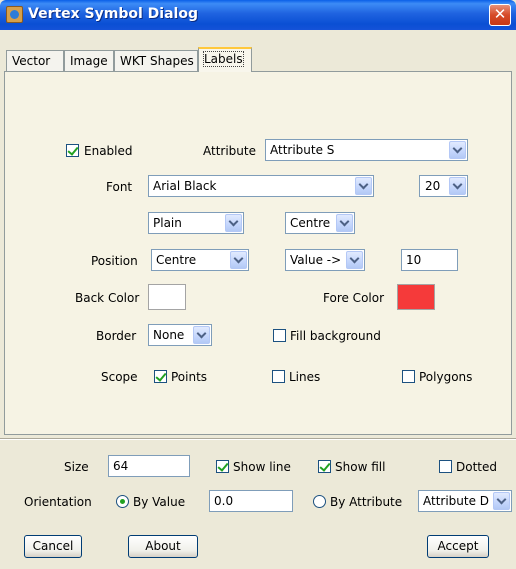  What do you see at coordinates (229, 151) in the screenshot?
I see `attribute-label: Attribute` at bounding box center [229, 151].